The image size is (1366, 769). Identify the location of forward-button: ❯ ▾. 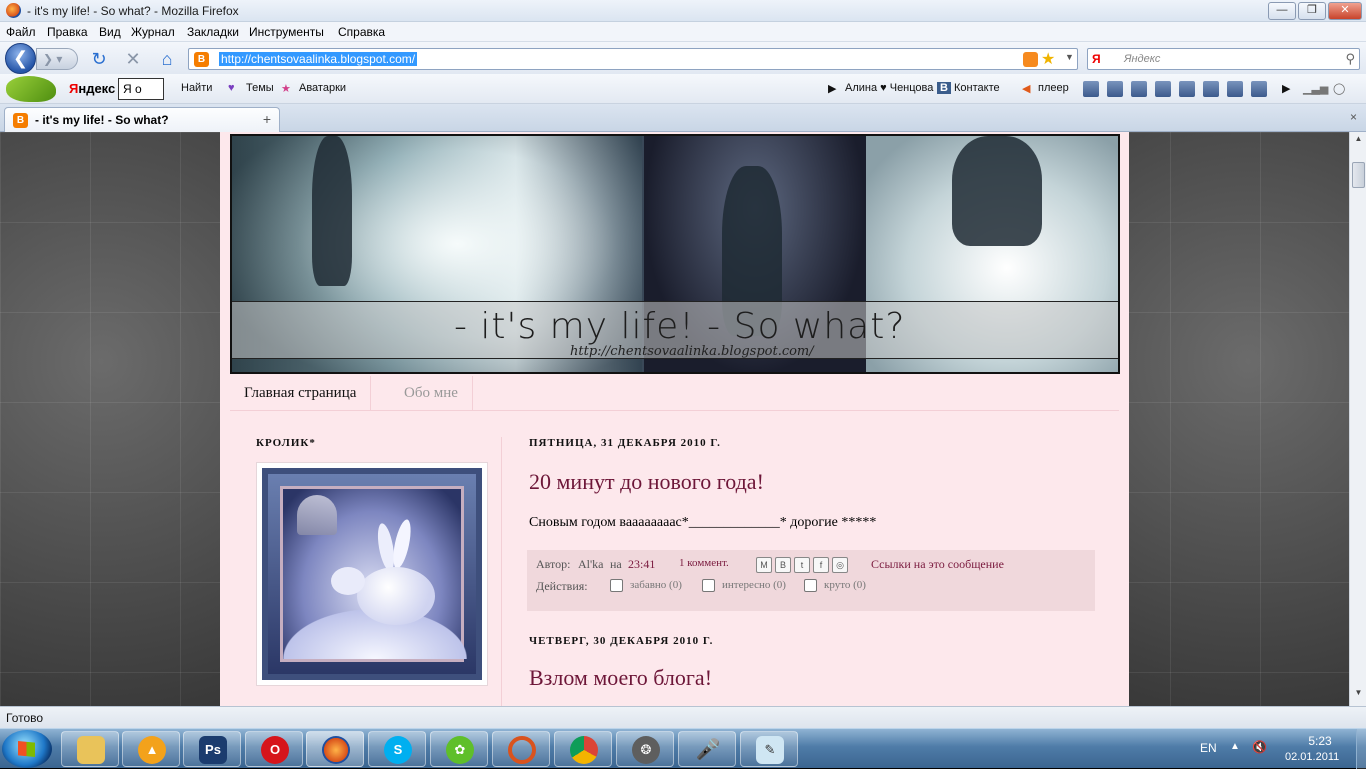
(57, 59).